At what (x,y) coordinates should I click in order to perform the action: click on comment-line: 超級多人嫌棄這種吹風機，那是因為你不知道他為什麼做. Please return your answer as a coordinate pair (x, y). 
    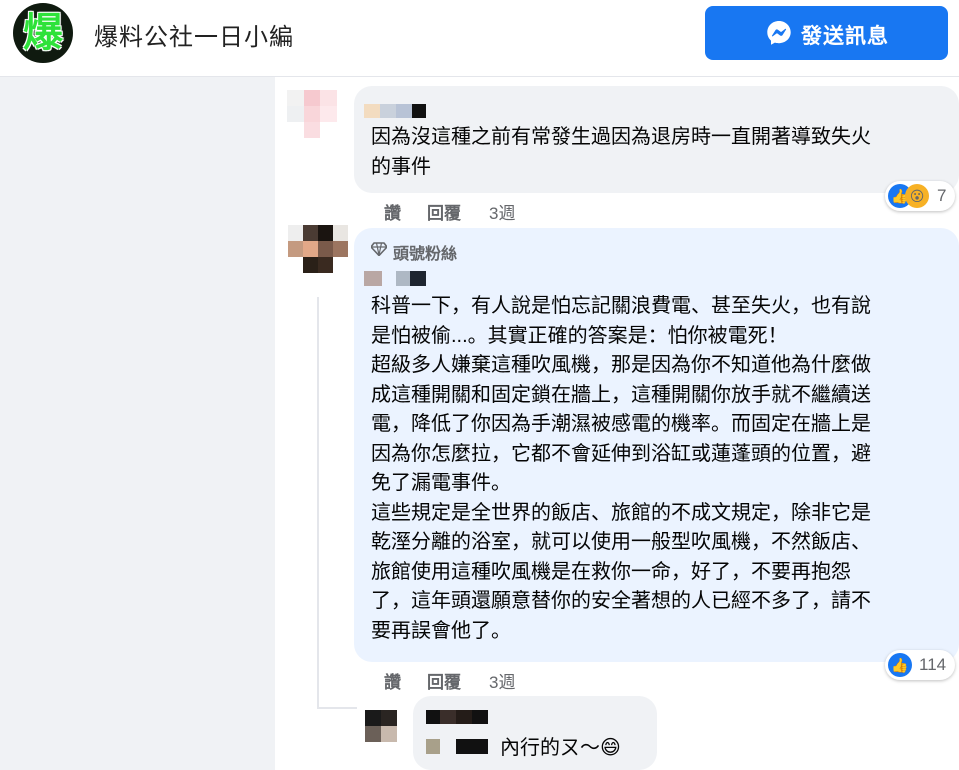
    Looking at the image, I should click on (621, 365).